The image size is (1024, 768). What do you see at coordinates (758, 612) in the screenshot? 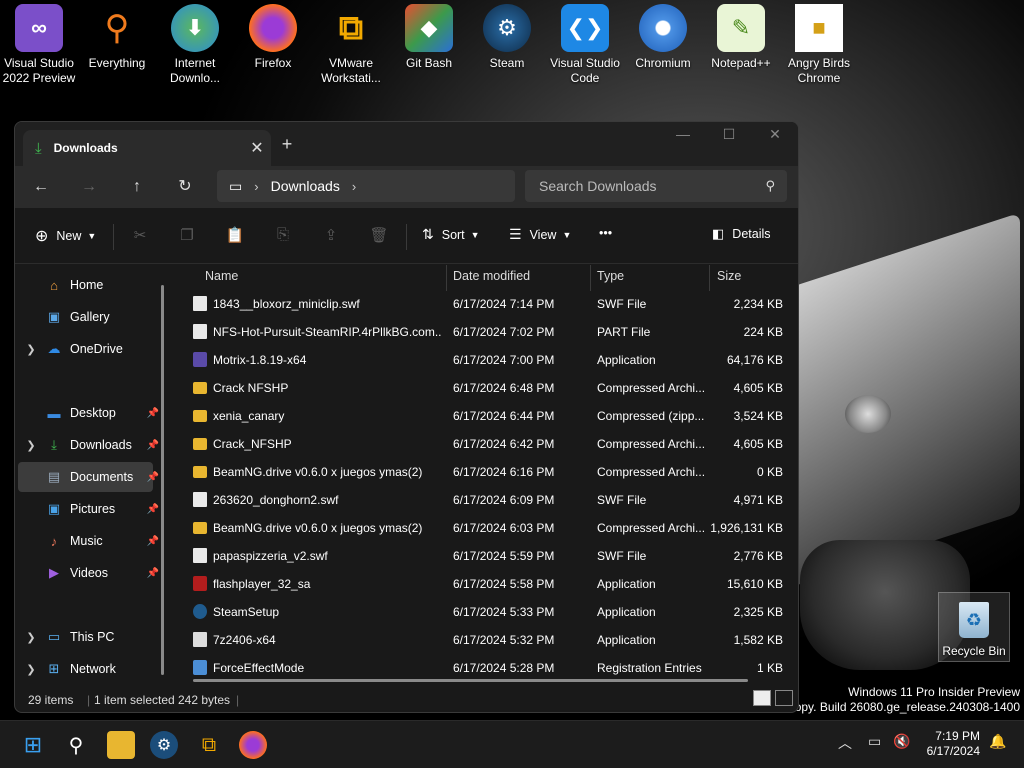
I see `file-size: 2,325 KB` at bounding box center [758, 612].